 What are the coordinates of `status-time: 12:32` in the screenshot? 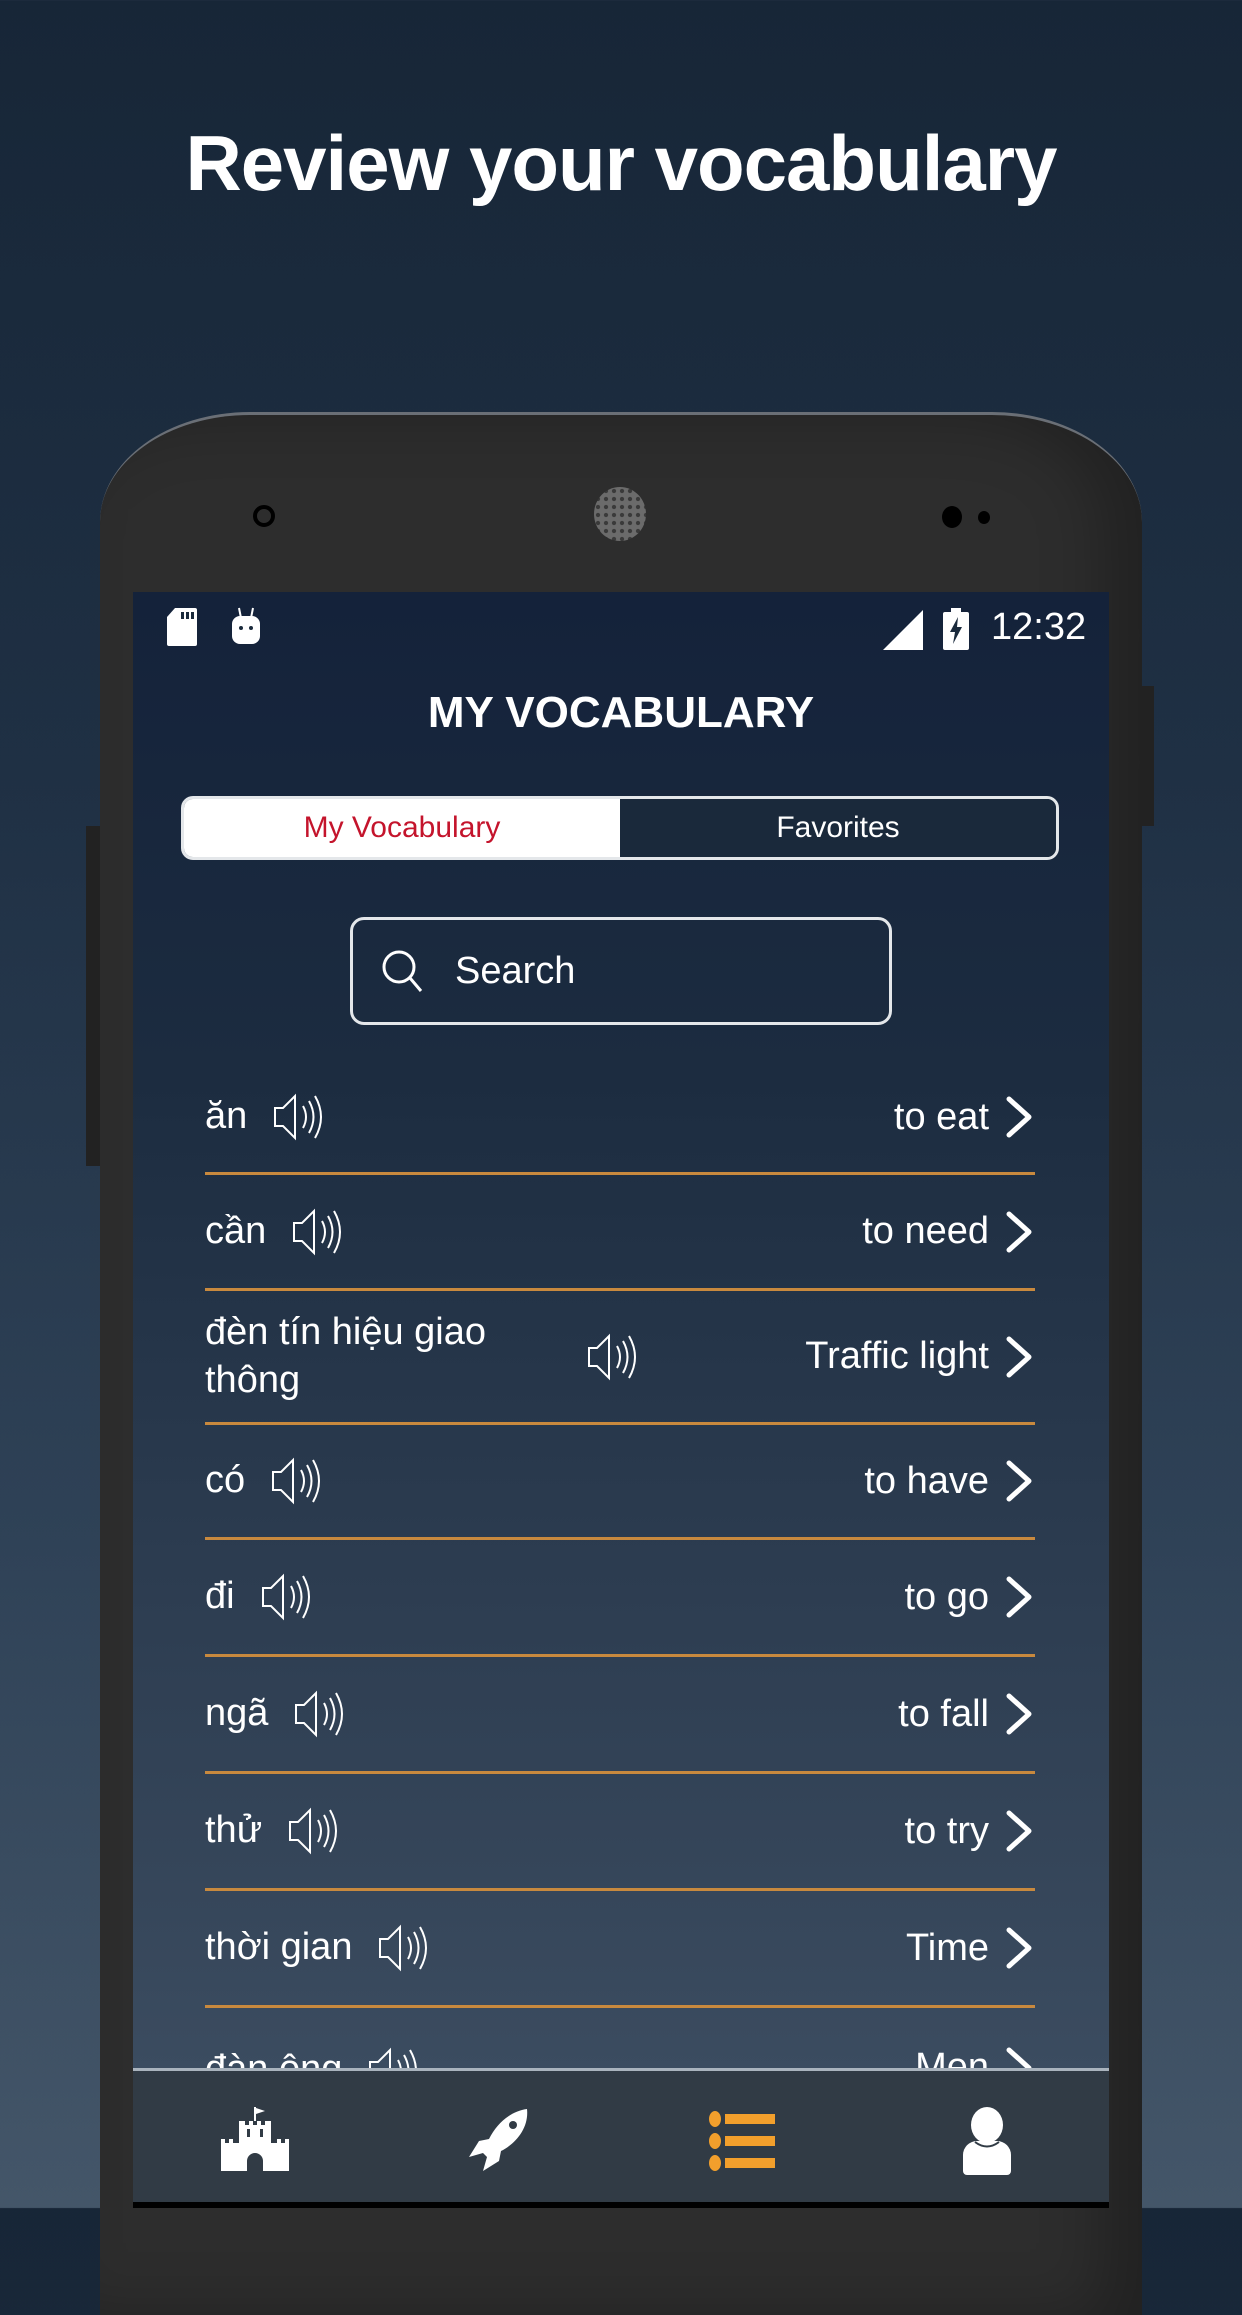 It's located at (1039, 627).